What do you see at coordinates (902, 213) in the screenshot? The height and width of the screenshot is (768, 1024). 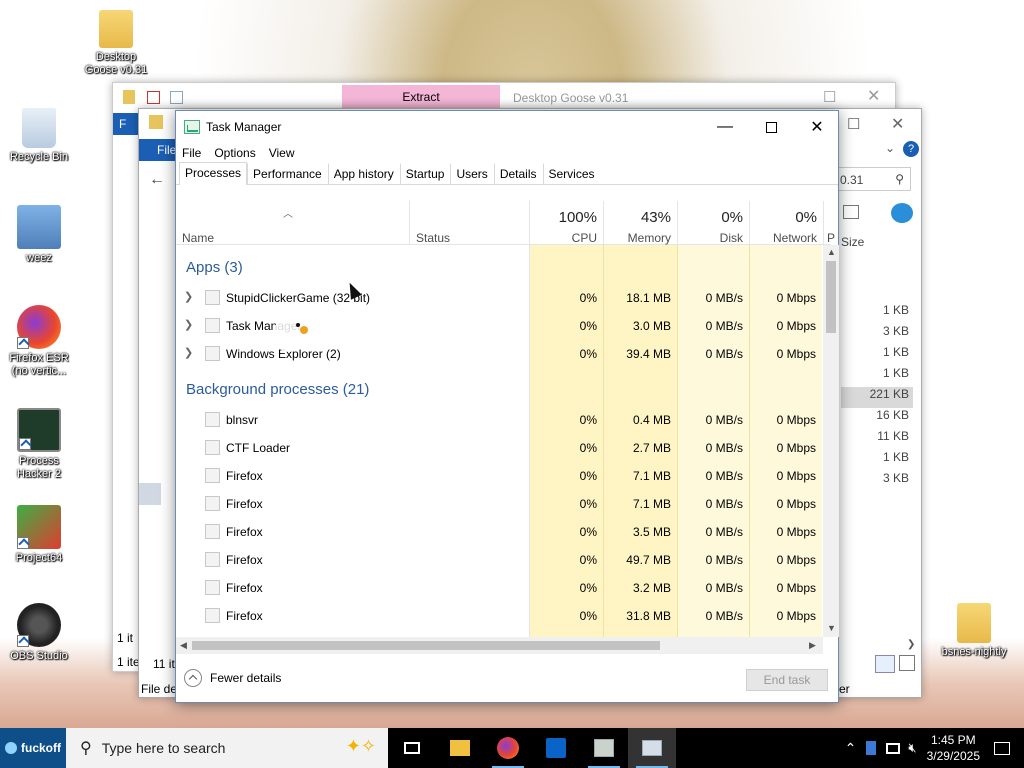 I see `share-icon` at bounding box center [902, 213].